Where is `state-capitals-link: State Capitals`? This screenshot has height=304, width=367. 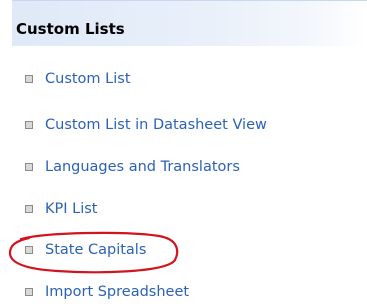 state-capitals-link: State Capitals is located at coordinates (95, 250).